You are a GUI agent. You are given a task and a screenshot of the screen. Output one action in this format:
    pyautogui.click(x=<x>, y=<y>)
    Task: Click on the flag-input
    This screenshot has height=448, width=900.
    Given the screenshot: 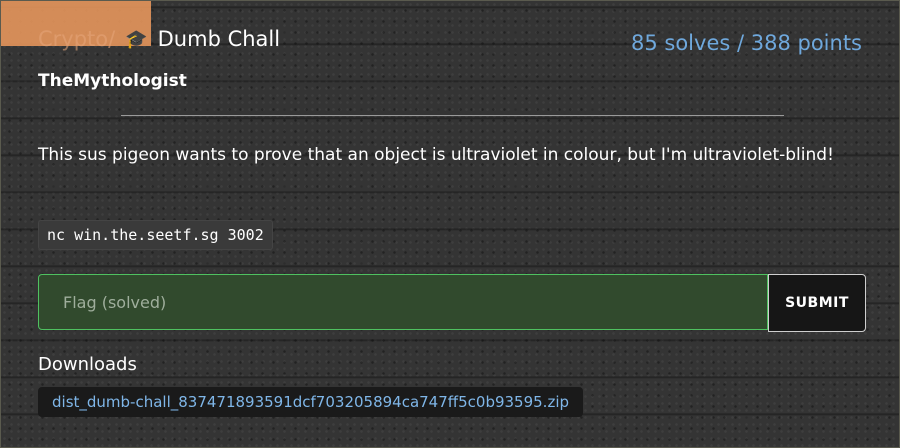 What is the action you would take?
    pyautogui.click(x=403, y=302)
    